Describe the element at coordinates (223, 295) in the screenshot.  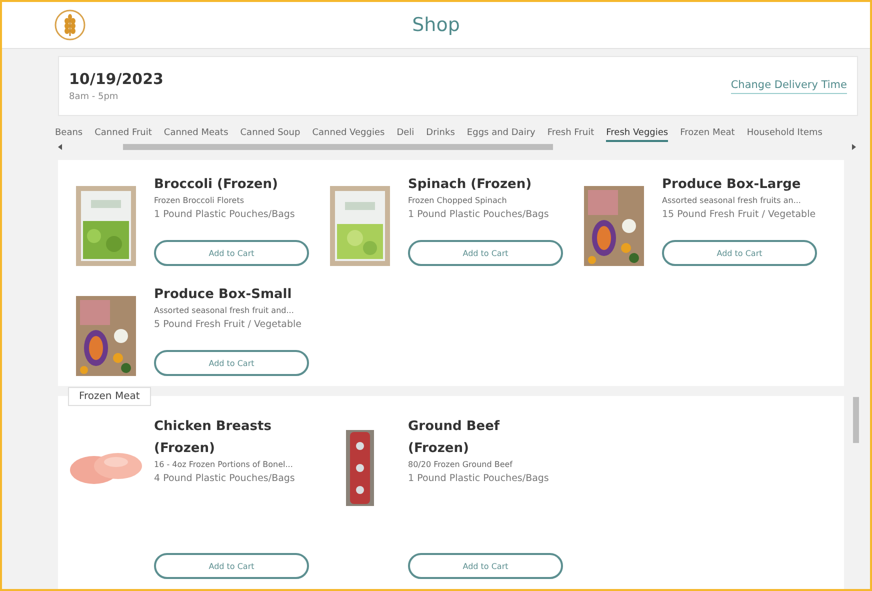
I see `product-name: Produce Box-Small` at that location.